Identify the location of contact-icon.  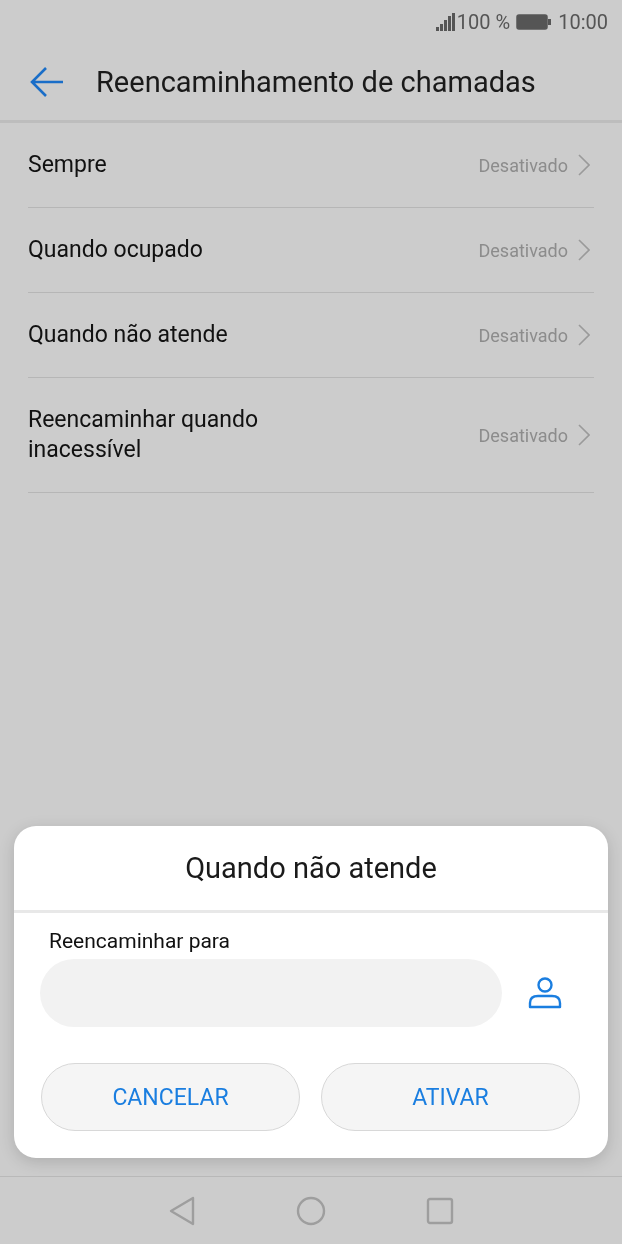
(545, 993).